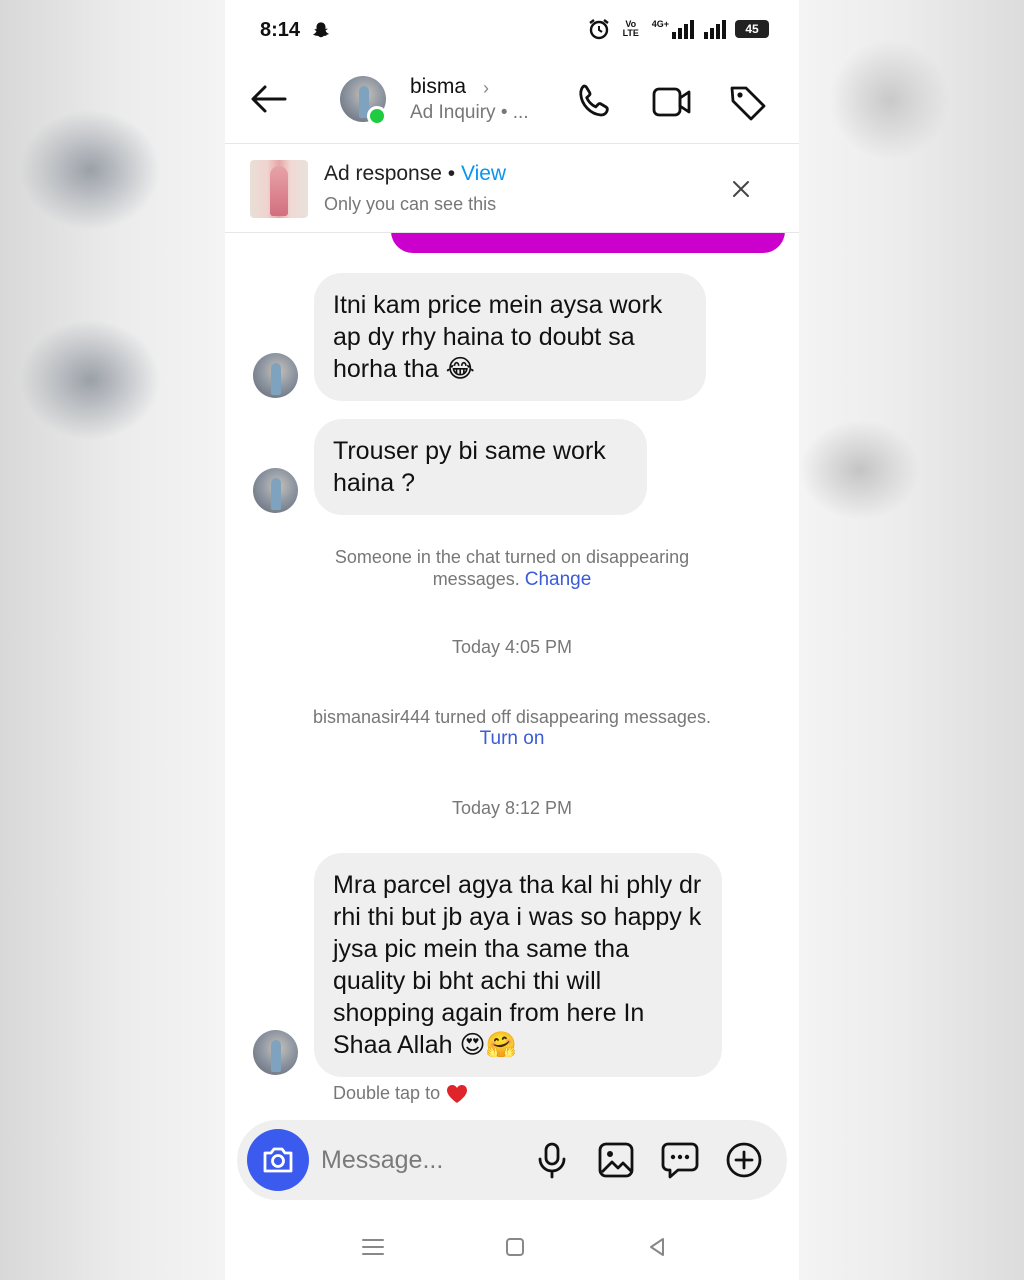  Describe the element at coordinates (512, 739) in the screenshot. I see `turn-on-link: Turn on` at that location.